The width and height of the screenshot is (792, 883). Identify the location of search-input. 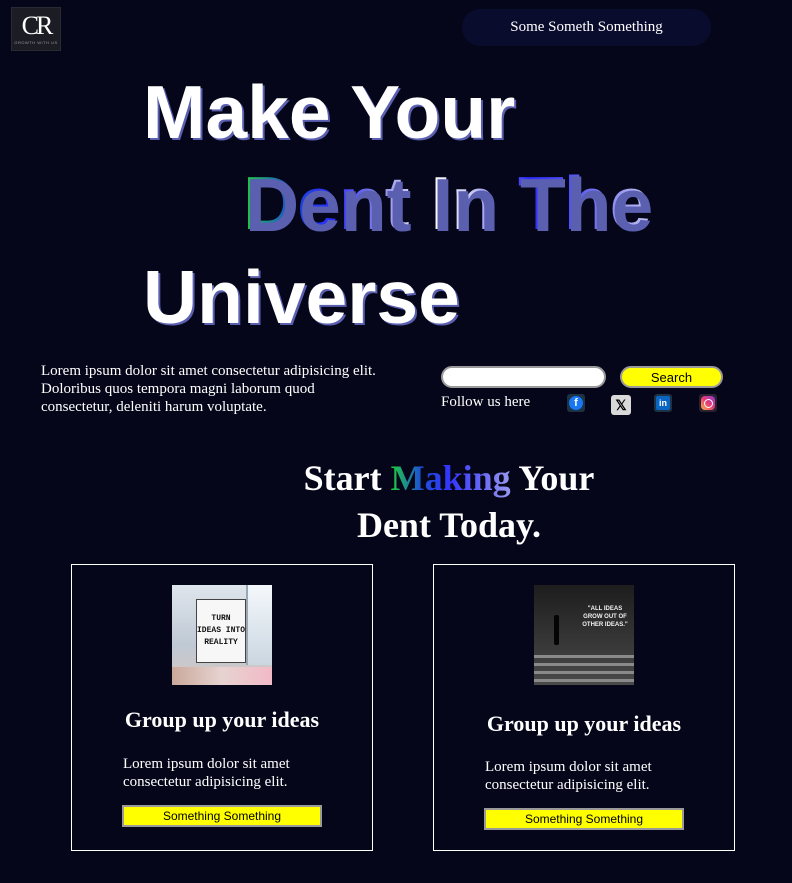
(523, 377).